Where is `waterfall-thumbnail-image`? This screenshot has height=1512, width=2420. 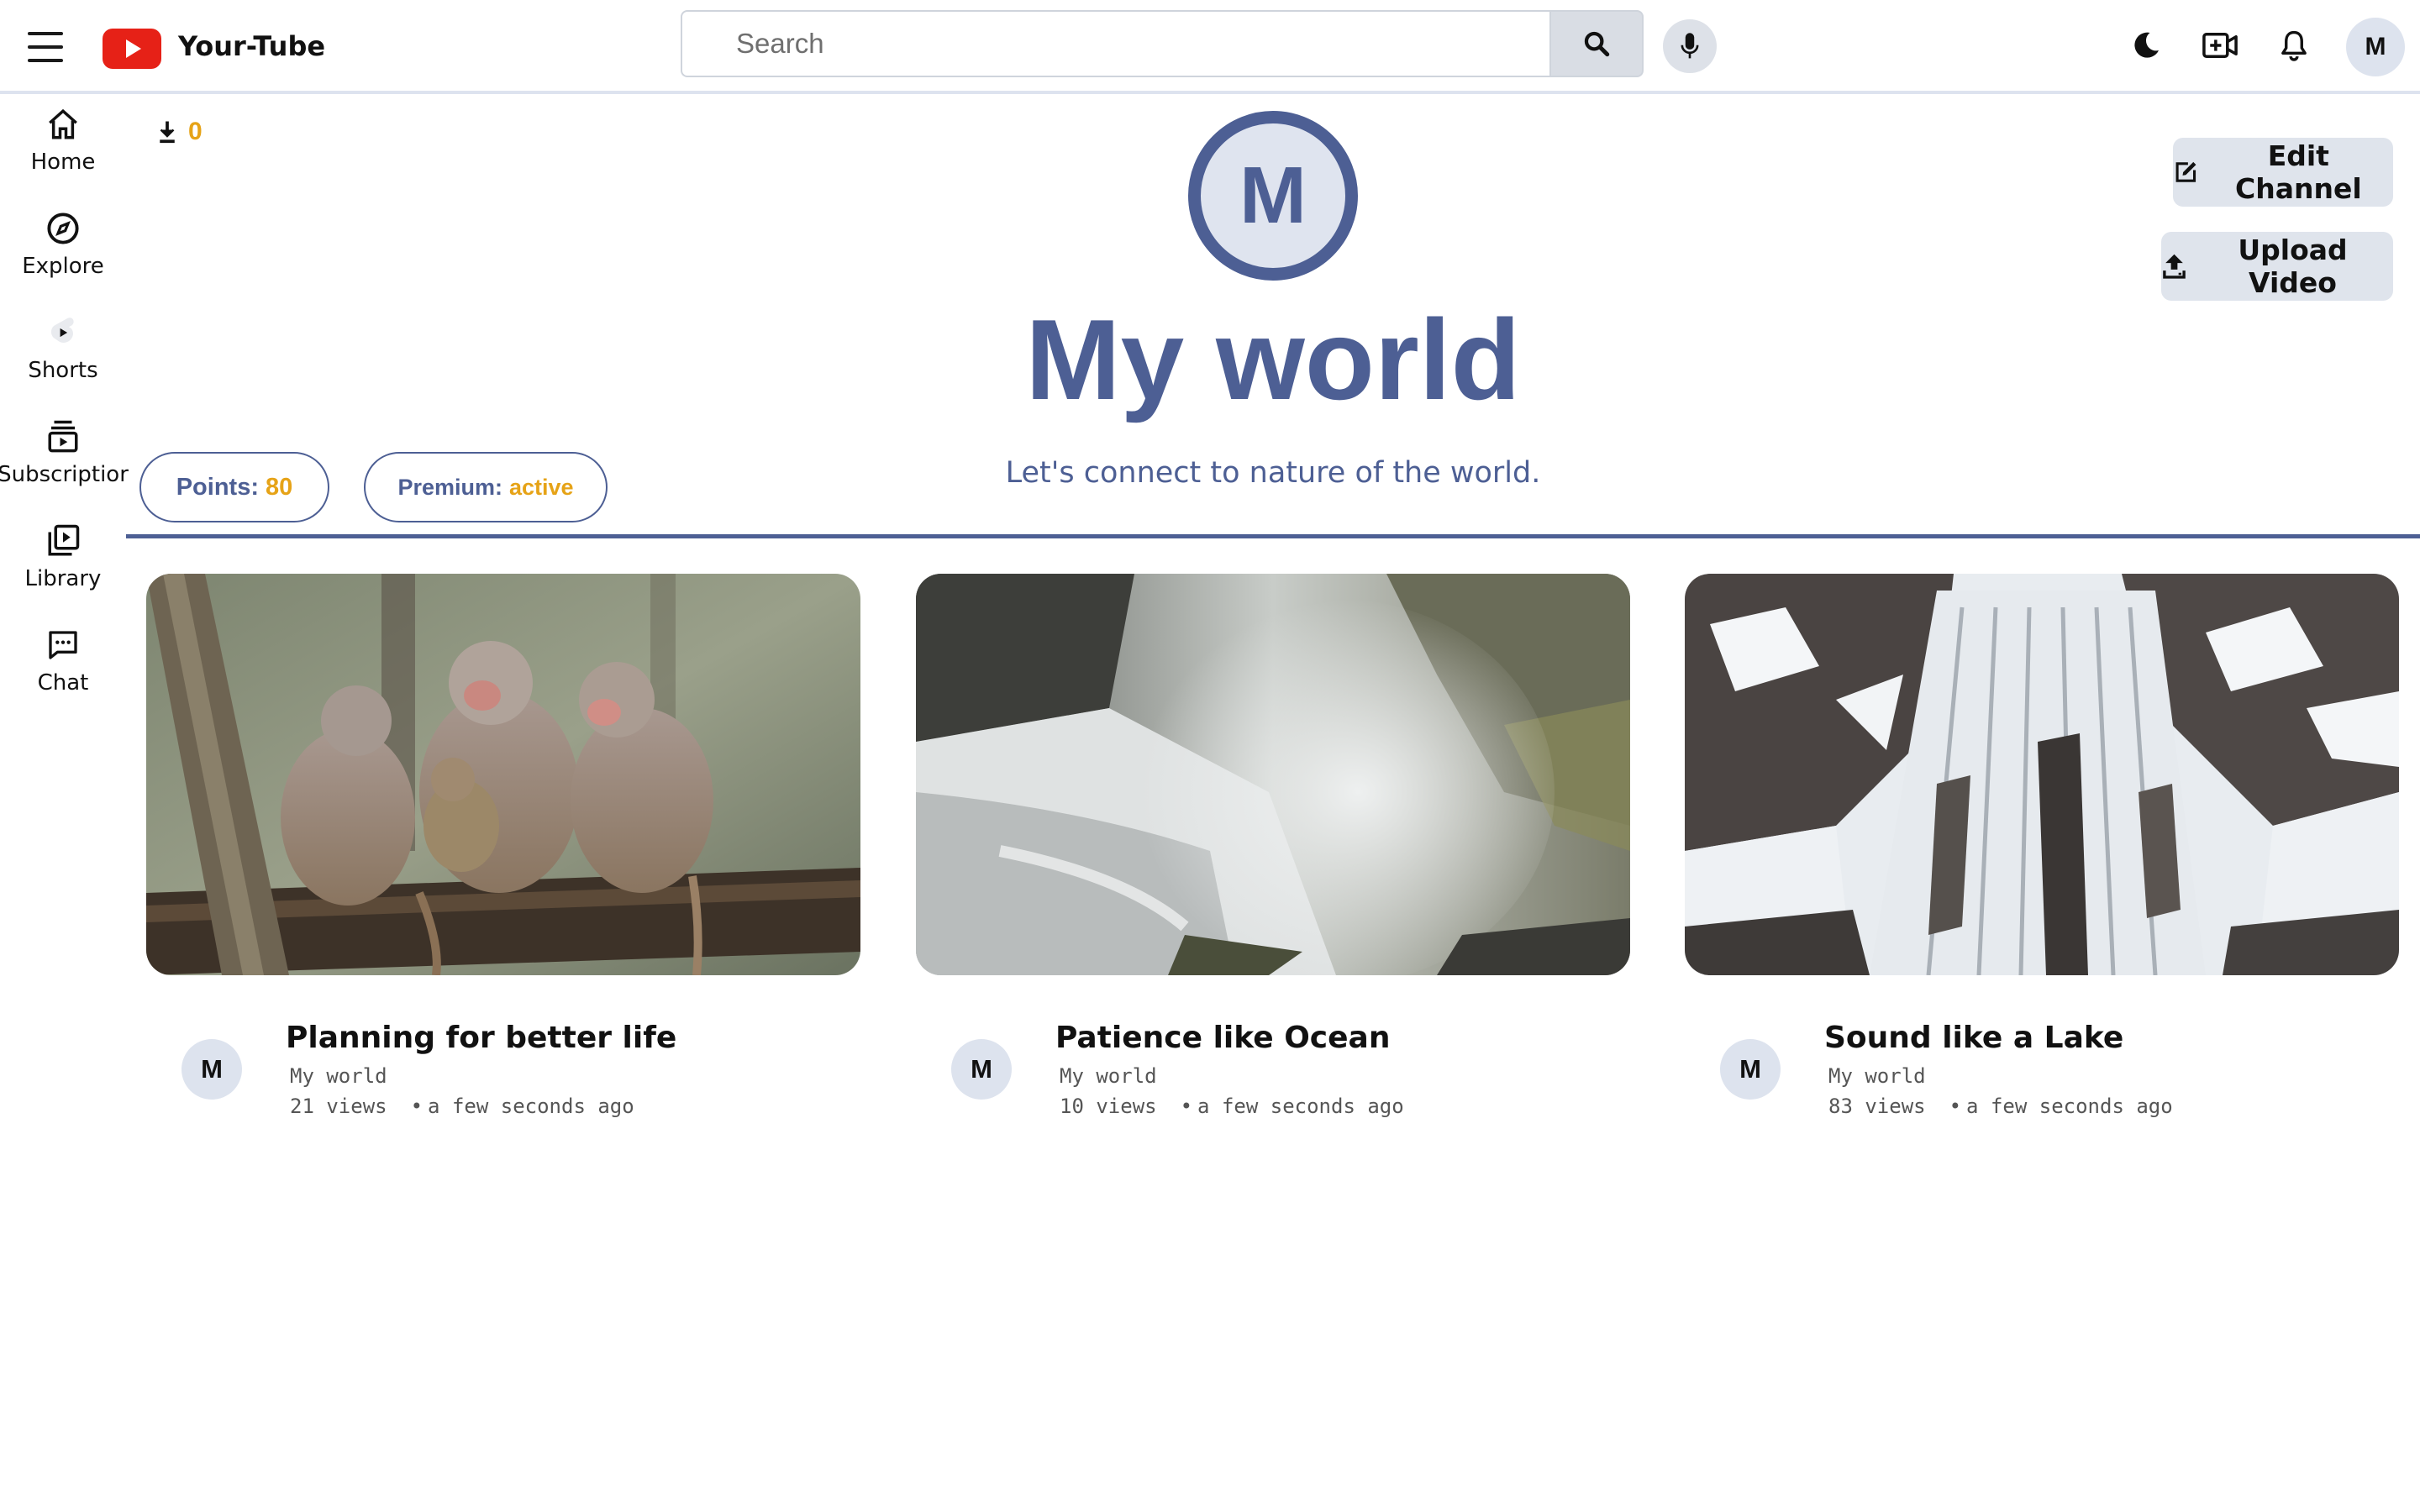
waterfall-thumbnail-image is located at coordinates (1273, 774).